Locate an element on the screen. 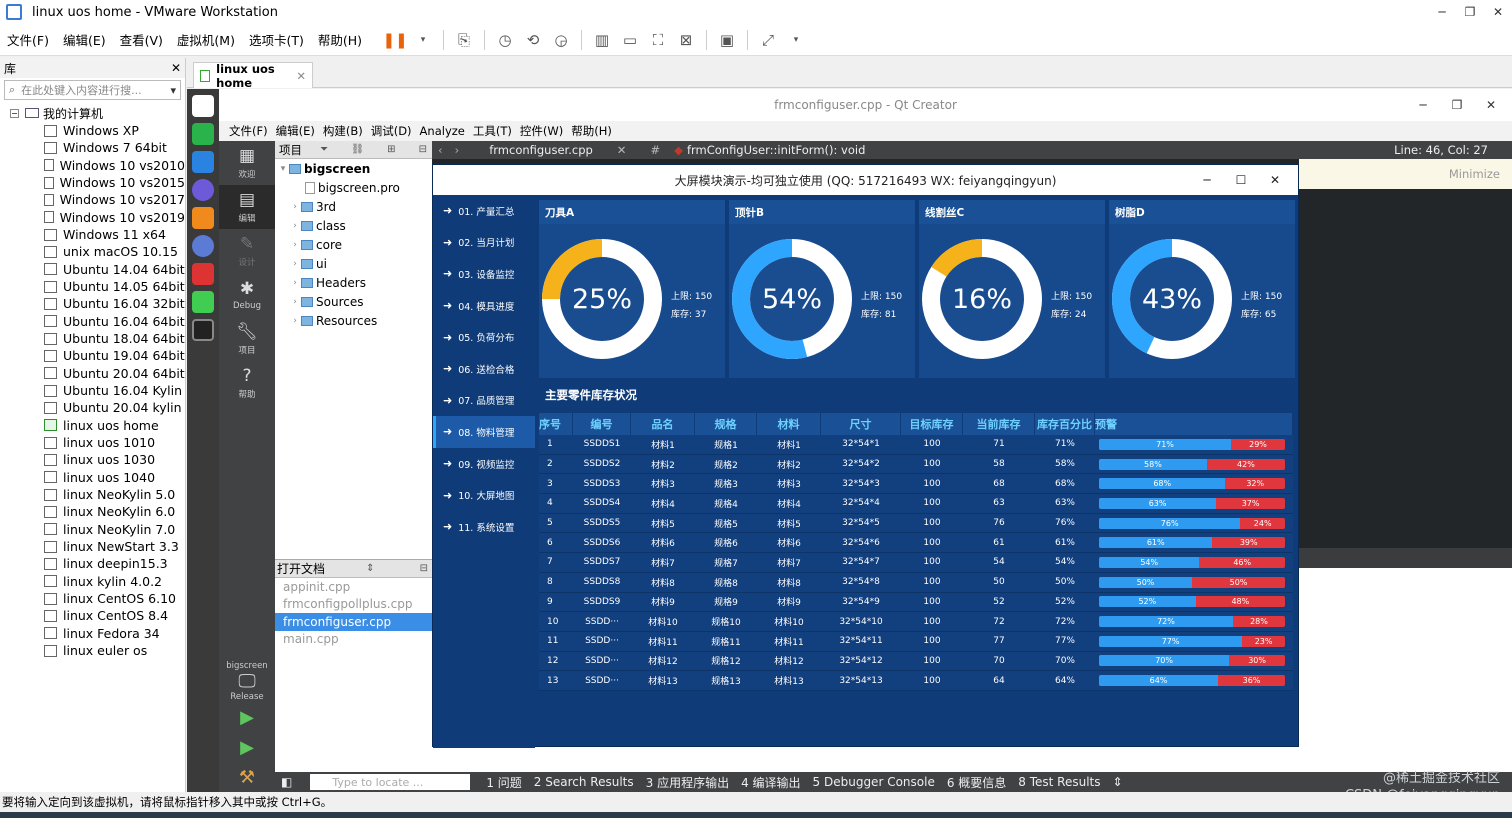  table-row: 1 SSDDS1 材料1 规格1 材料1 32*54*1 100 71 71% 71% 29% is located at coordinates (916, 445).